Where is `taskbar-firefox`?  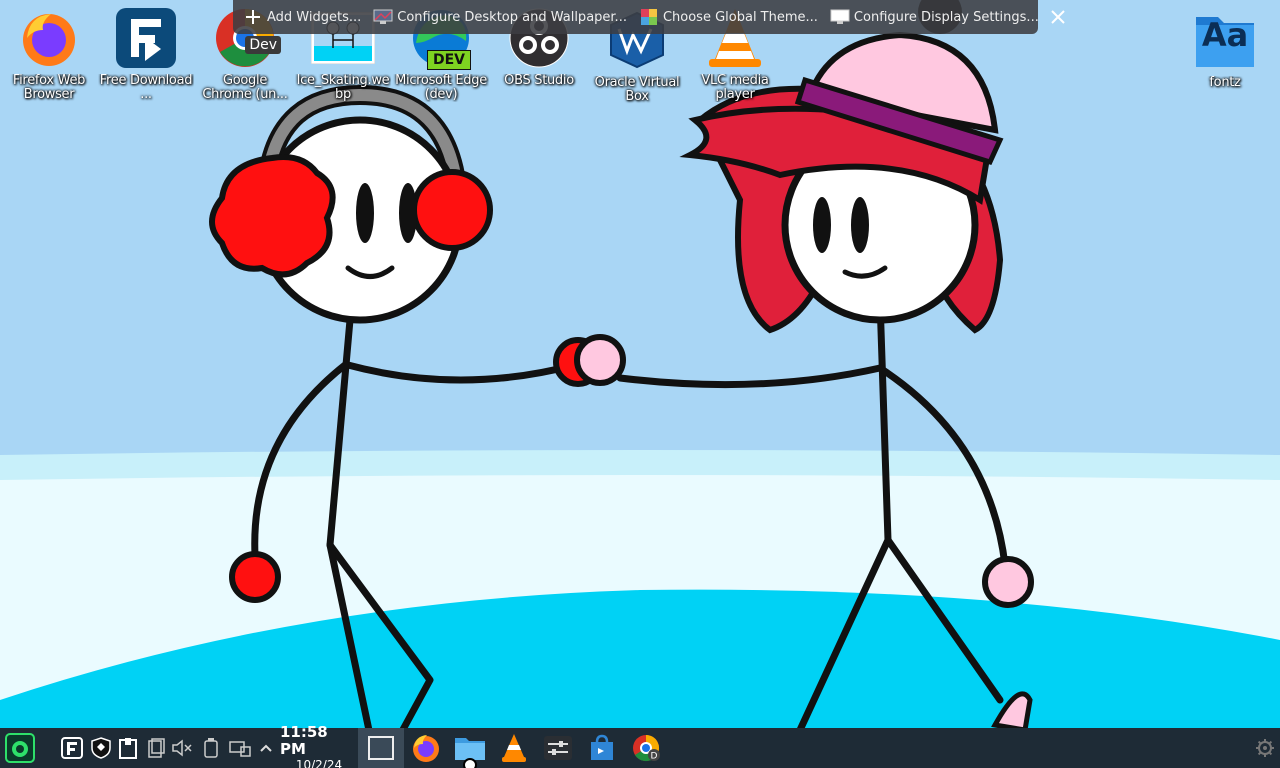
taskbar-firefox is located at coordinates (426, 748).